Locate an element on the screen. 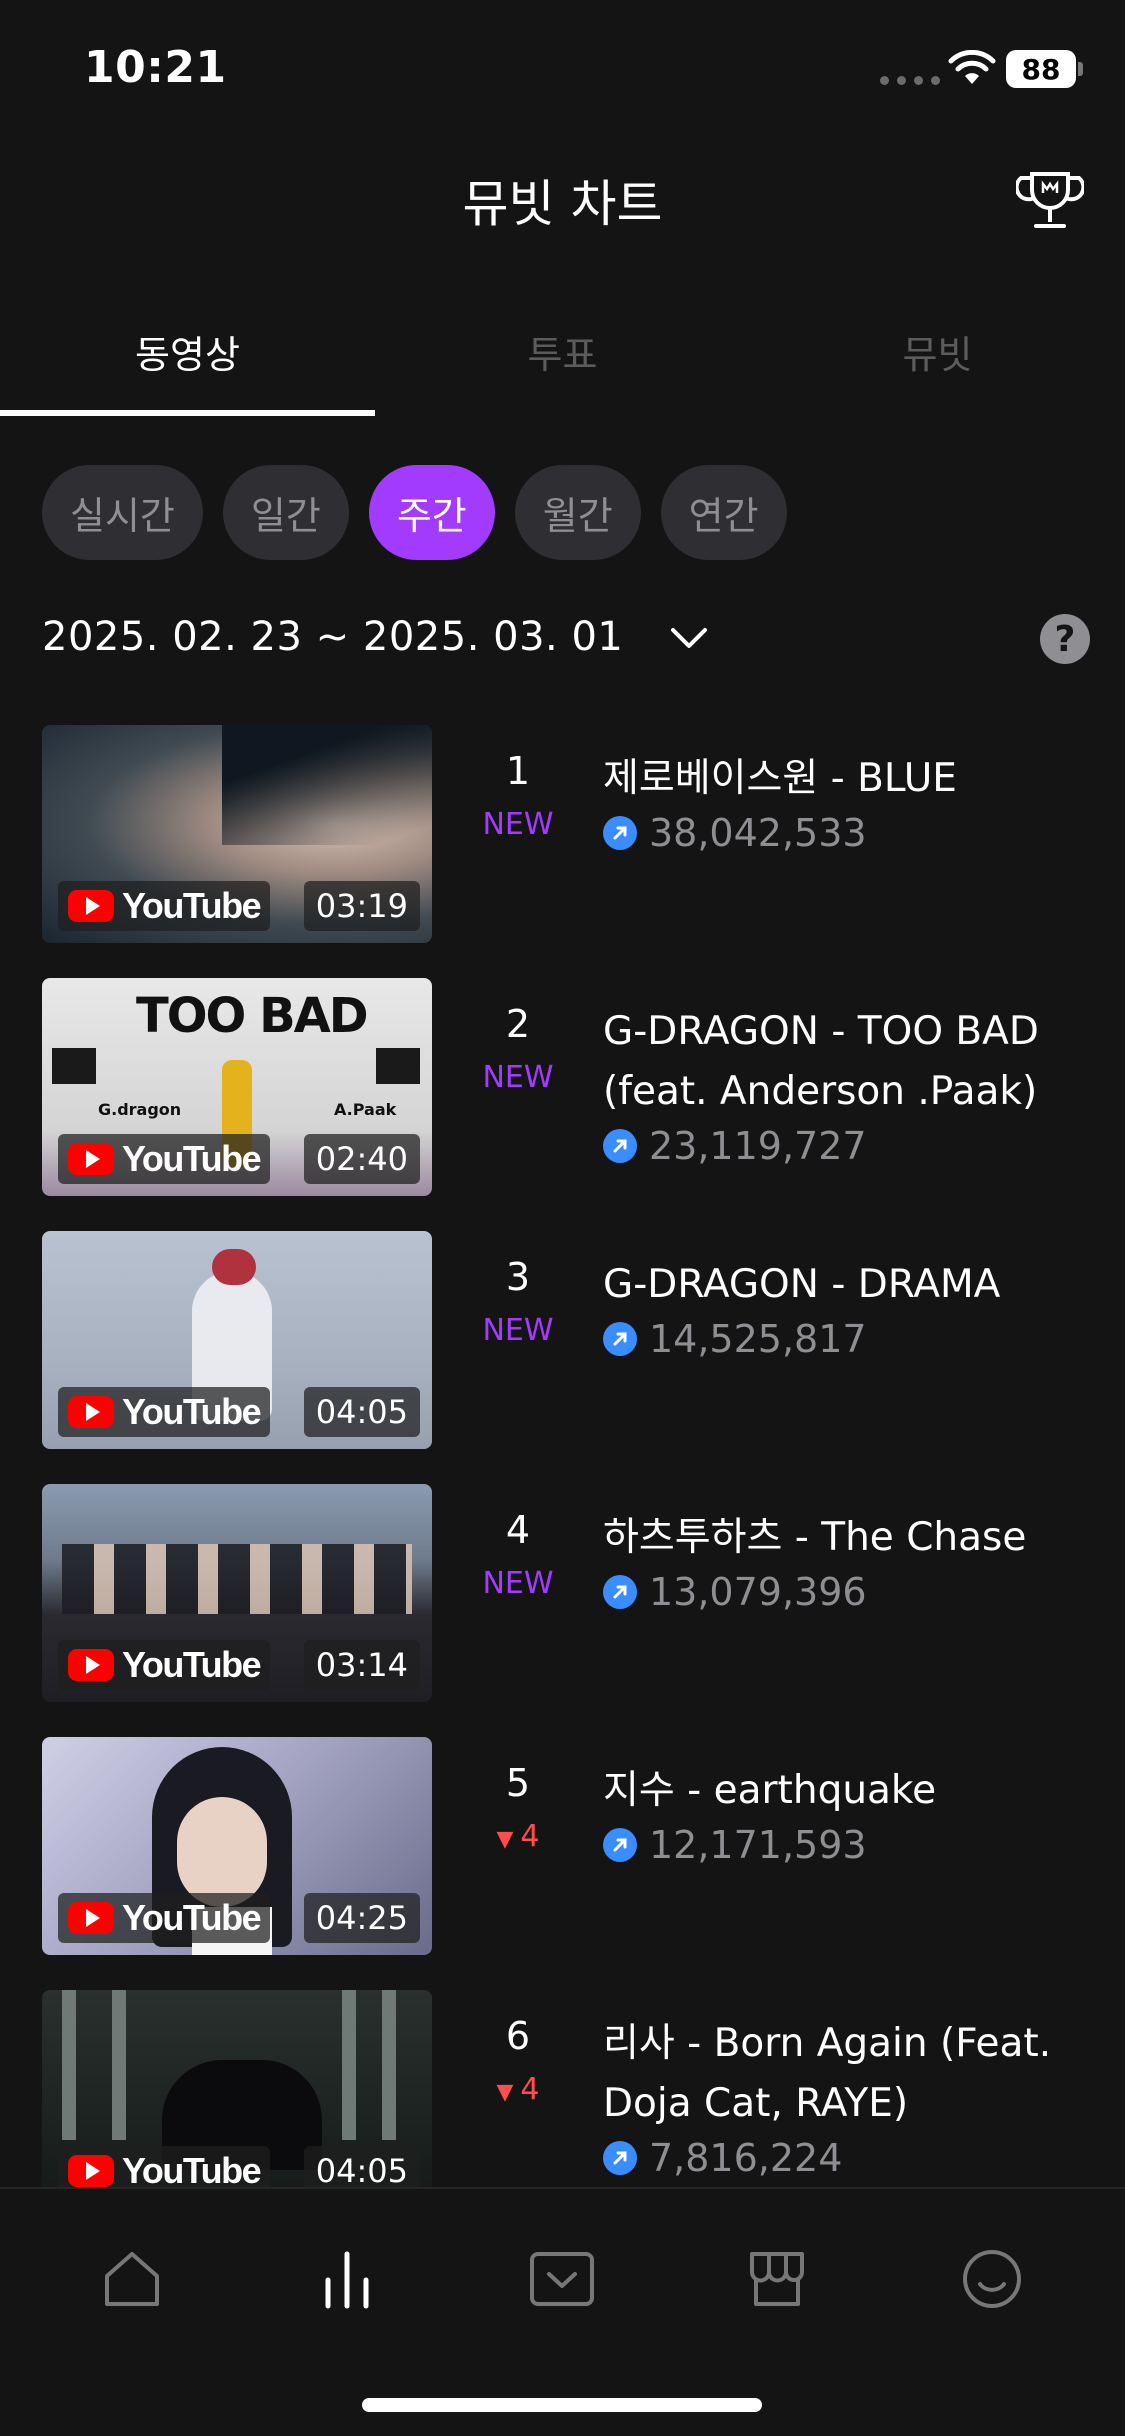 This screenshot has width=1125, height=2436. rank-number: 1 is located at coordinates (518, 771).